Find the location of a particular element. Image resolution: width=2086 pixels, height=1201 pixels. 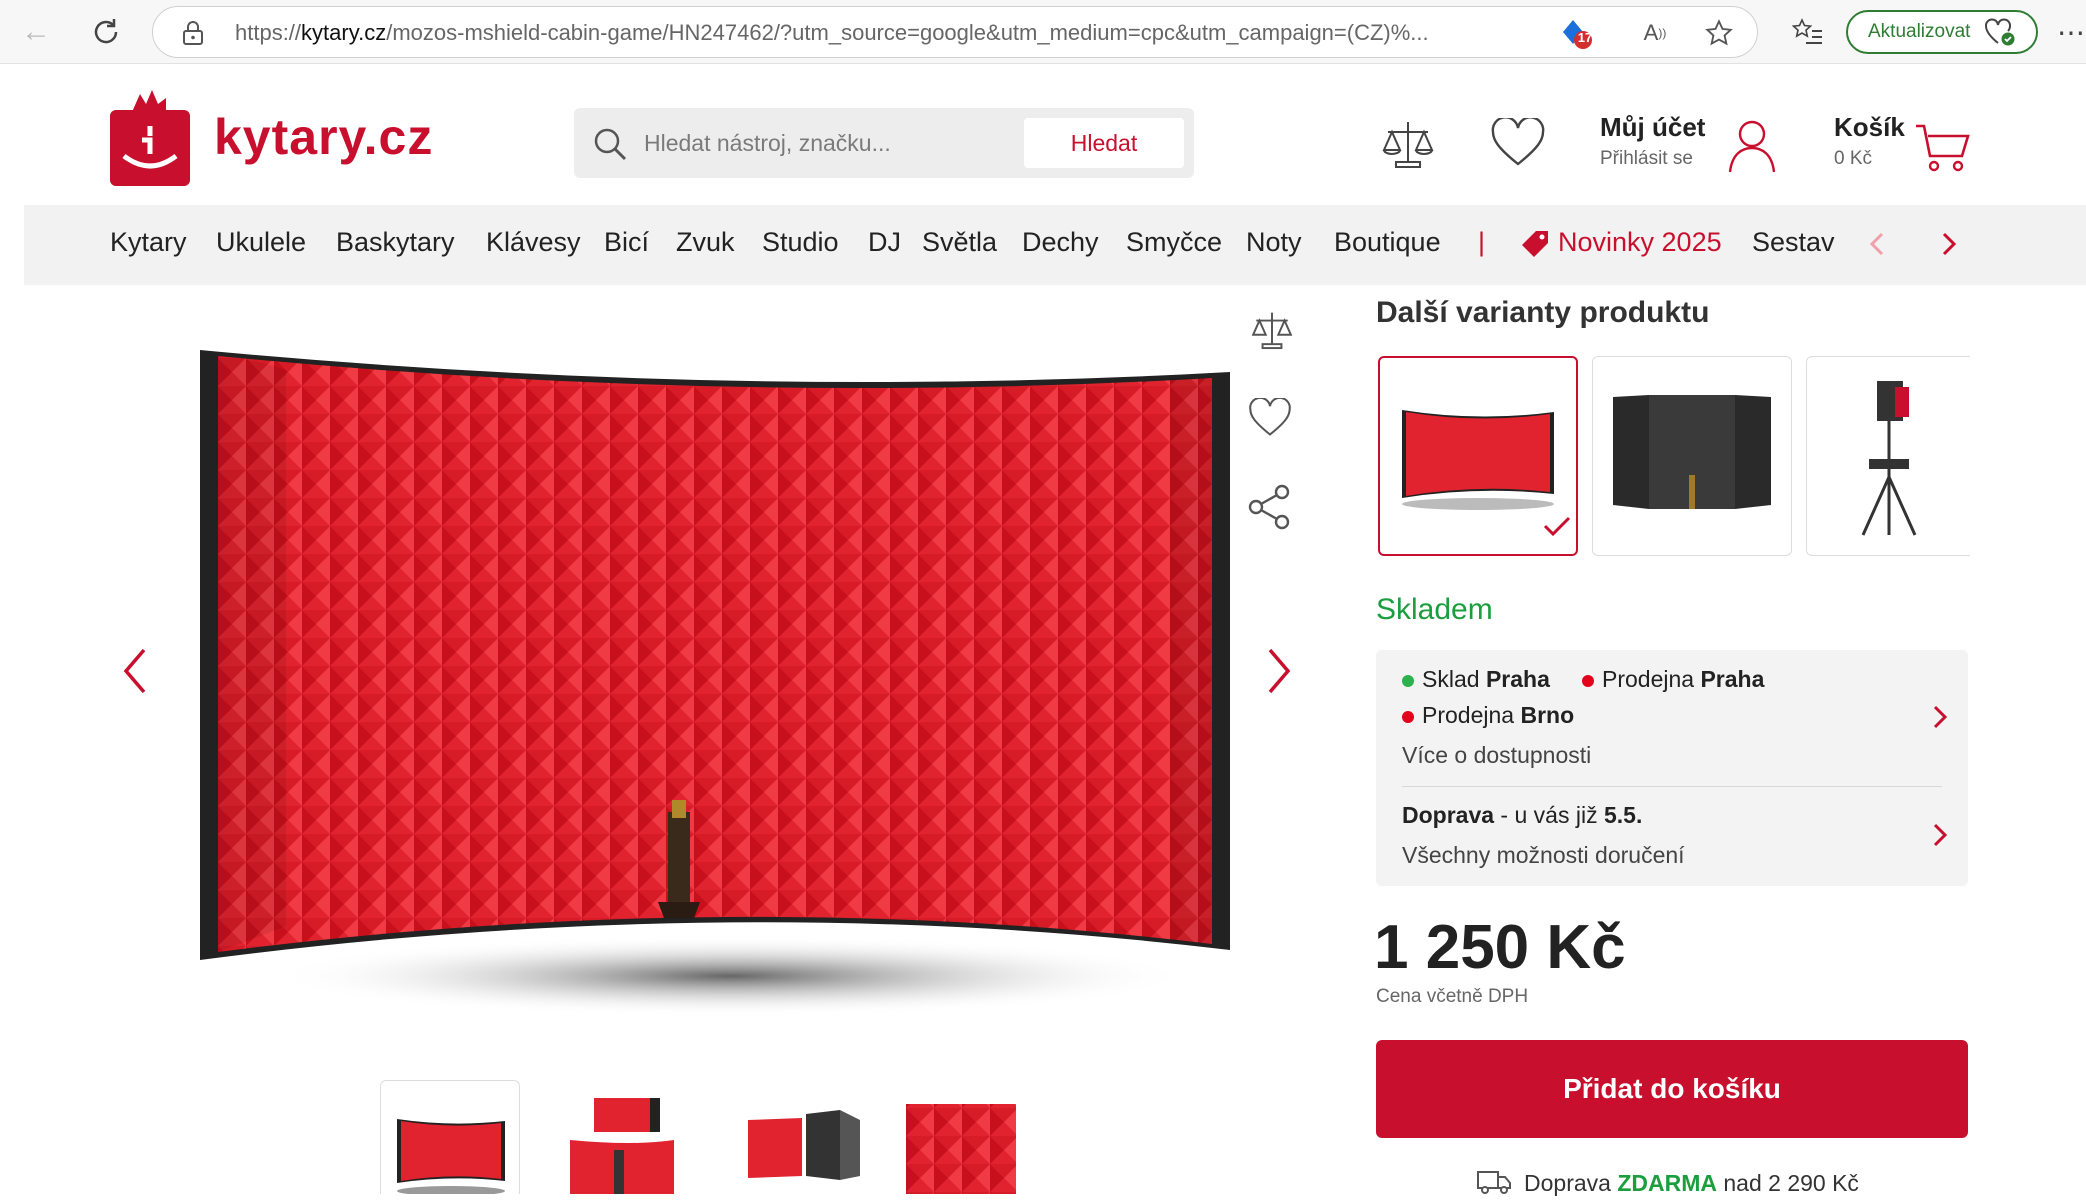

update-browser-button: Aktualizovat is located at coordinates (1942, 32).